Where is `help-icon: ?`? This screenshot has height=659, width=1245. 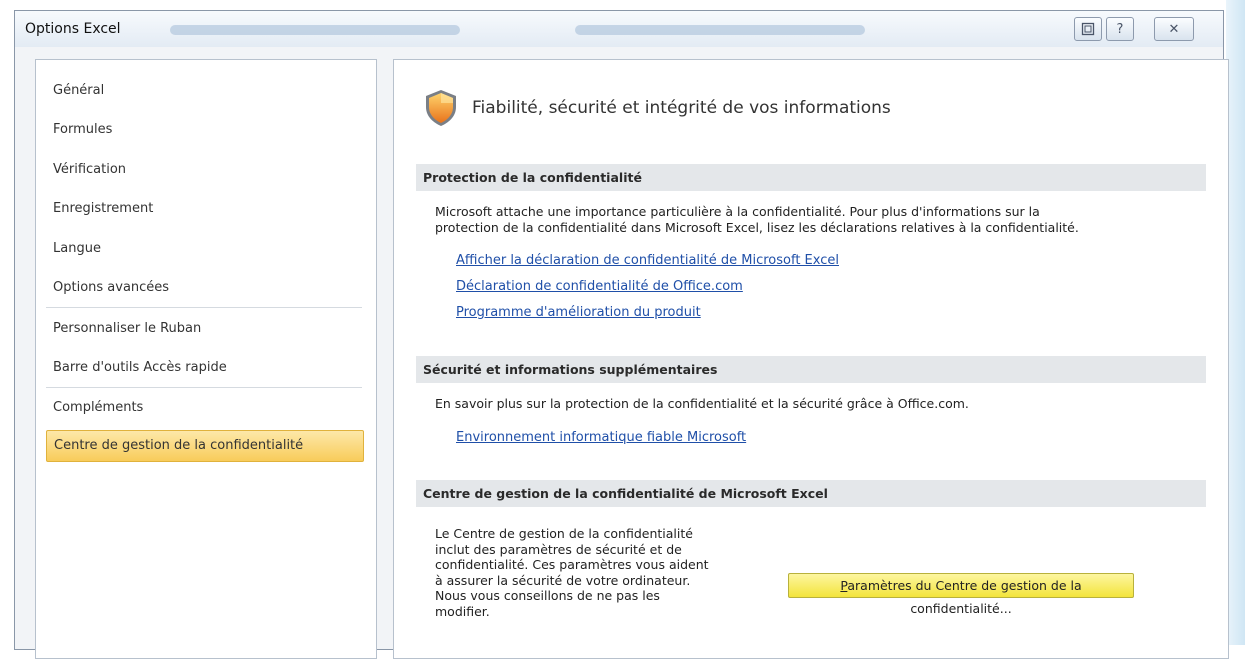 help-icon: ? is located at coordinates (1120, 29).